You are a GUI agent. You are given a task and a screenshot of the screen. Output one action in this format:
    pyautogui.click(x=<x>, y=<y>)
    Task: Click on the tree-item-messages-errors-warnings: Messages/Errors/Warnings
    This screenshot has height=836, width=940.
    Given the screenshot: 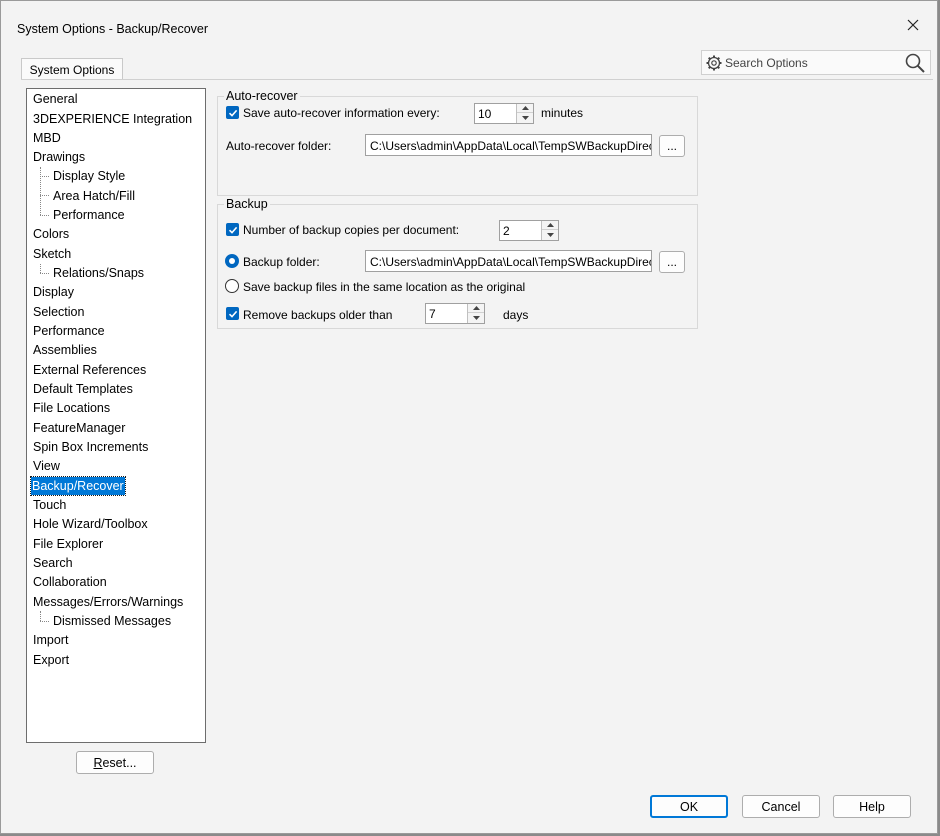 What is the action you would take?
    pyautogui.click(x=108, y=602)
    